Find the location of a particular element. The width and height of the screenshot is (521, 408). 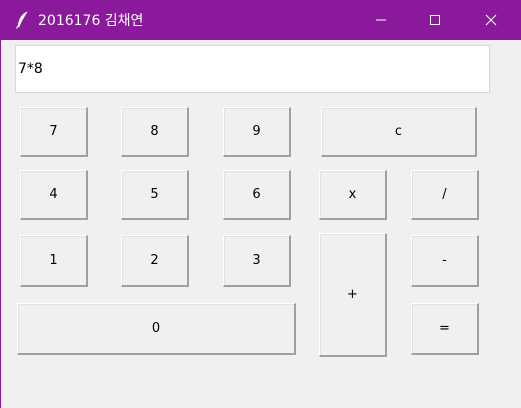

maximize-button is located at coordinates (435, 20).